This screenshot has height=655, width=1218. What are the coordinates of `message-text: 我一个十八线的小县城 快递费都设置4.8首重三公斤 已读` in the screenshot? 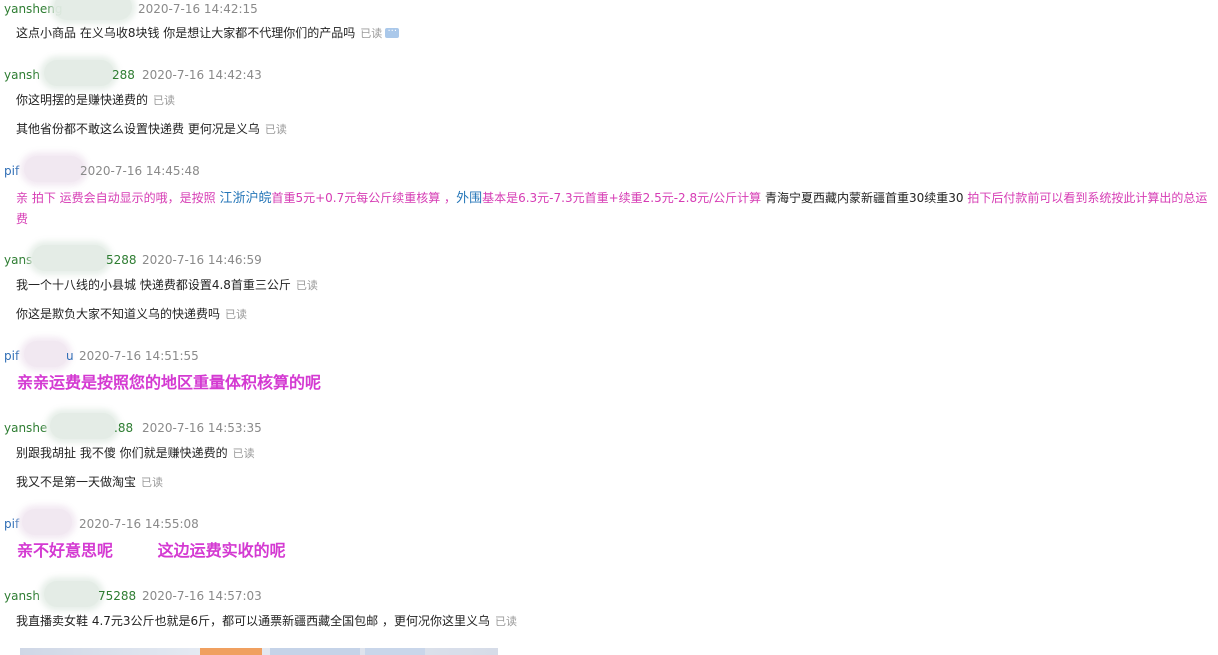 It's located at (167, 285).